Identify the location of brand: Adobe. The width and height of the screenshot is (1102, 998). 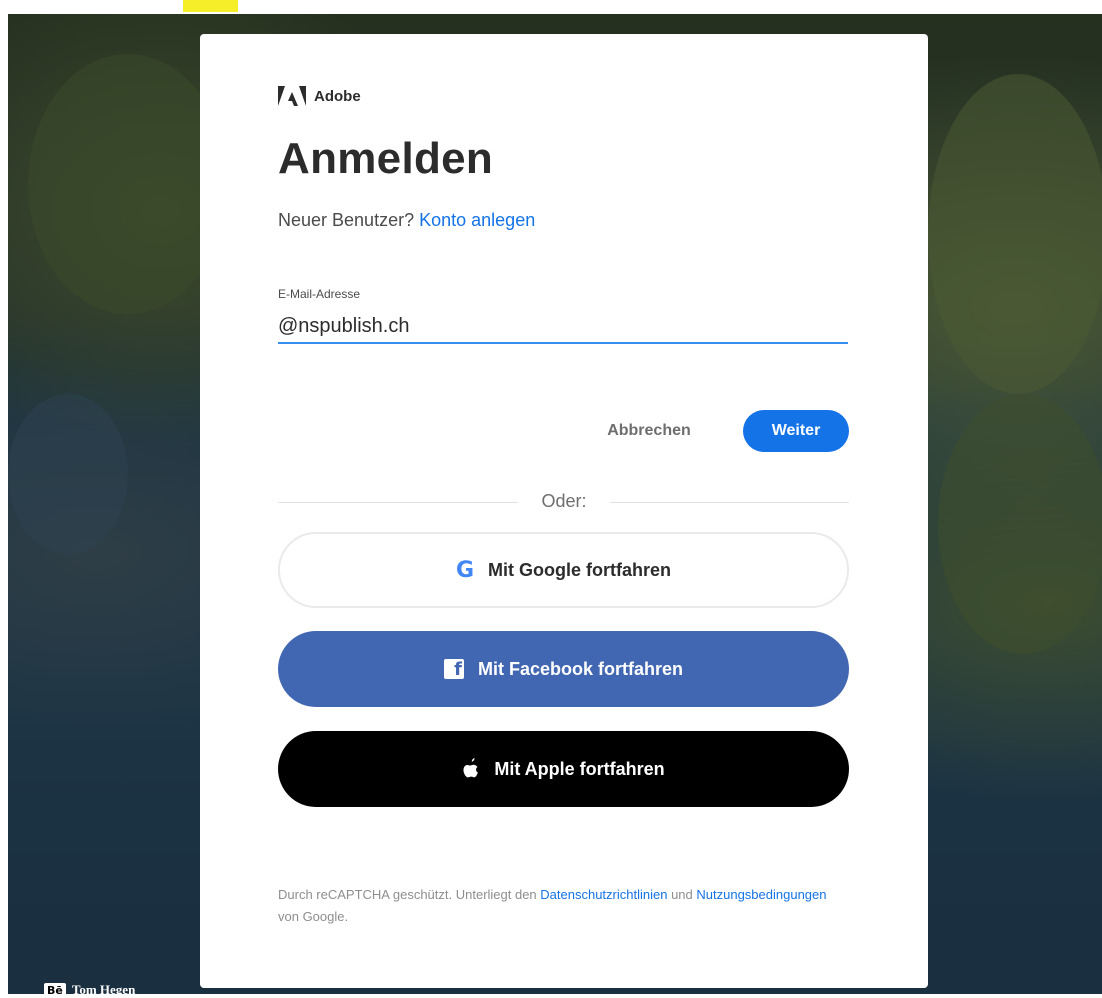
(319, 96).